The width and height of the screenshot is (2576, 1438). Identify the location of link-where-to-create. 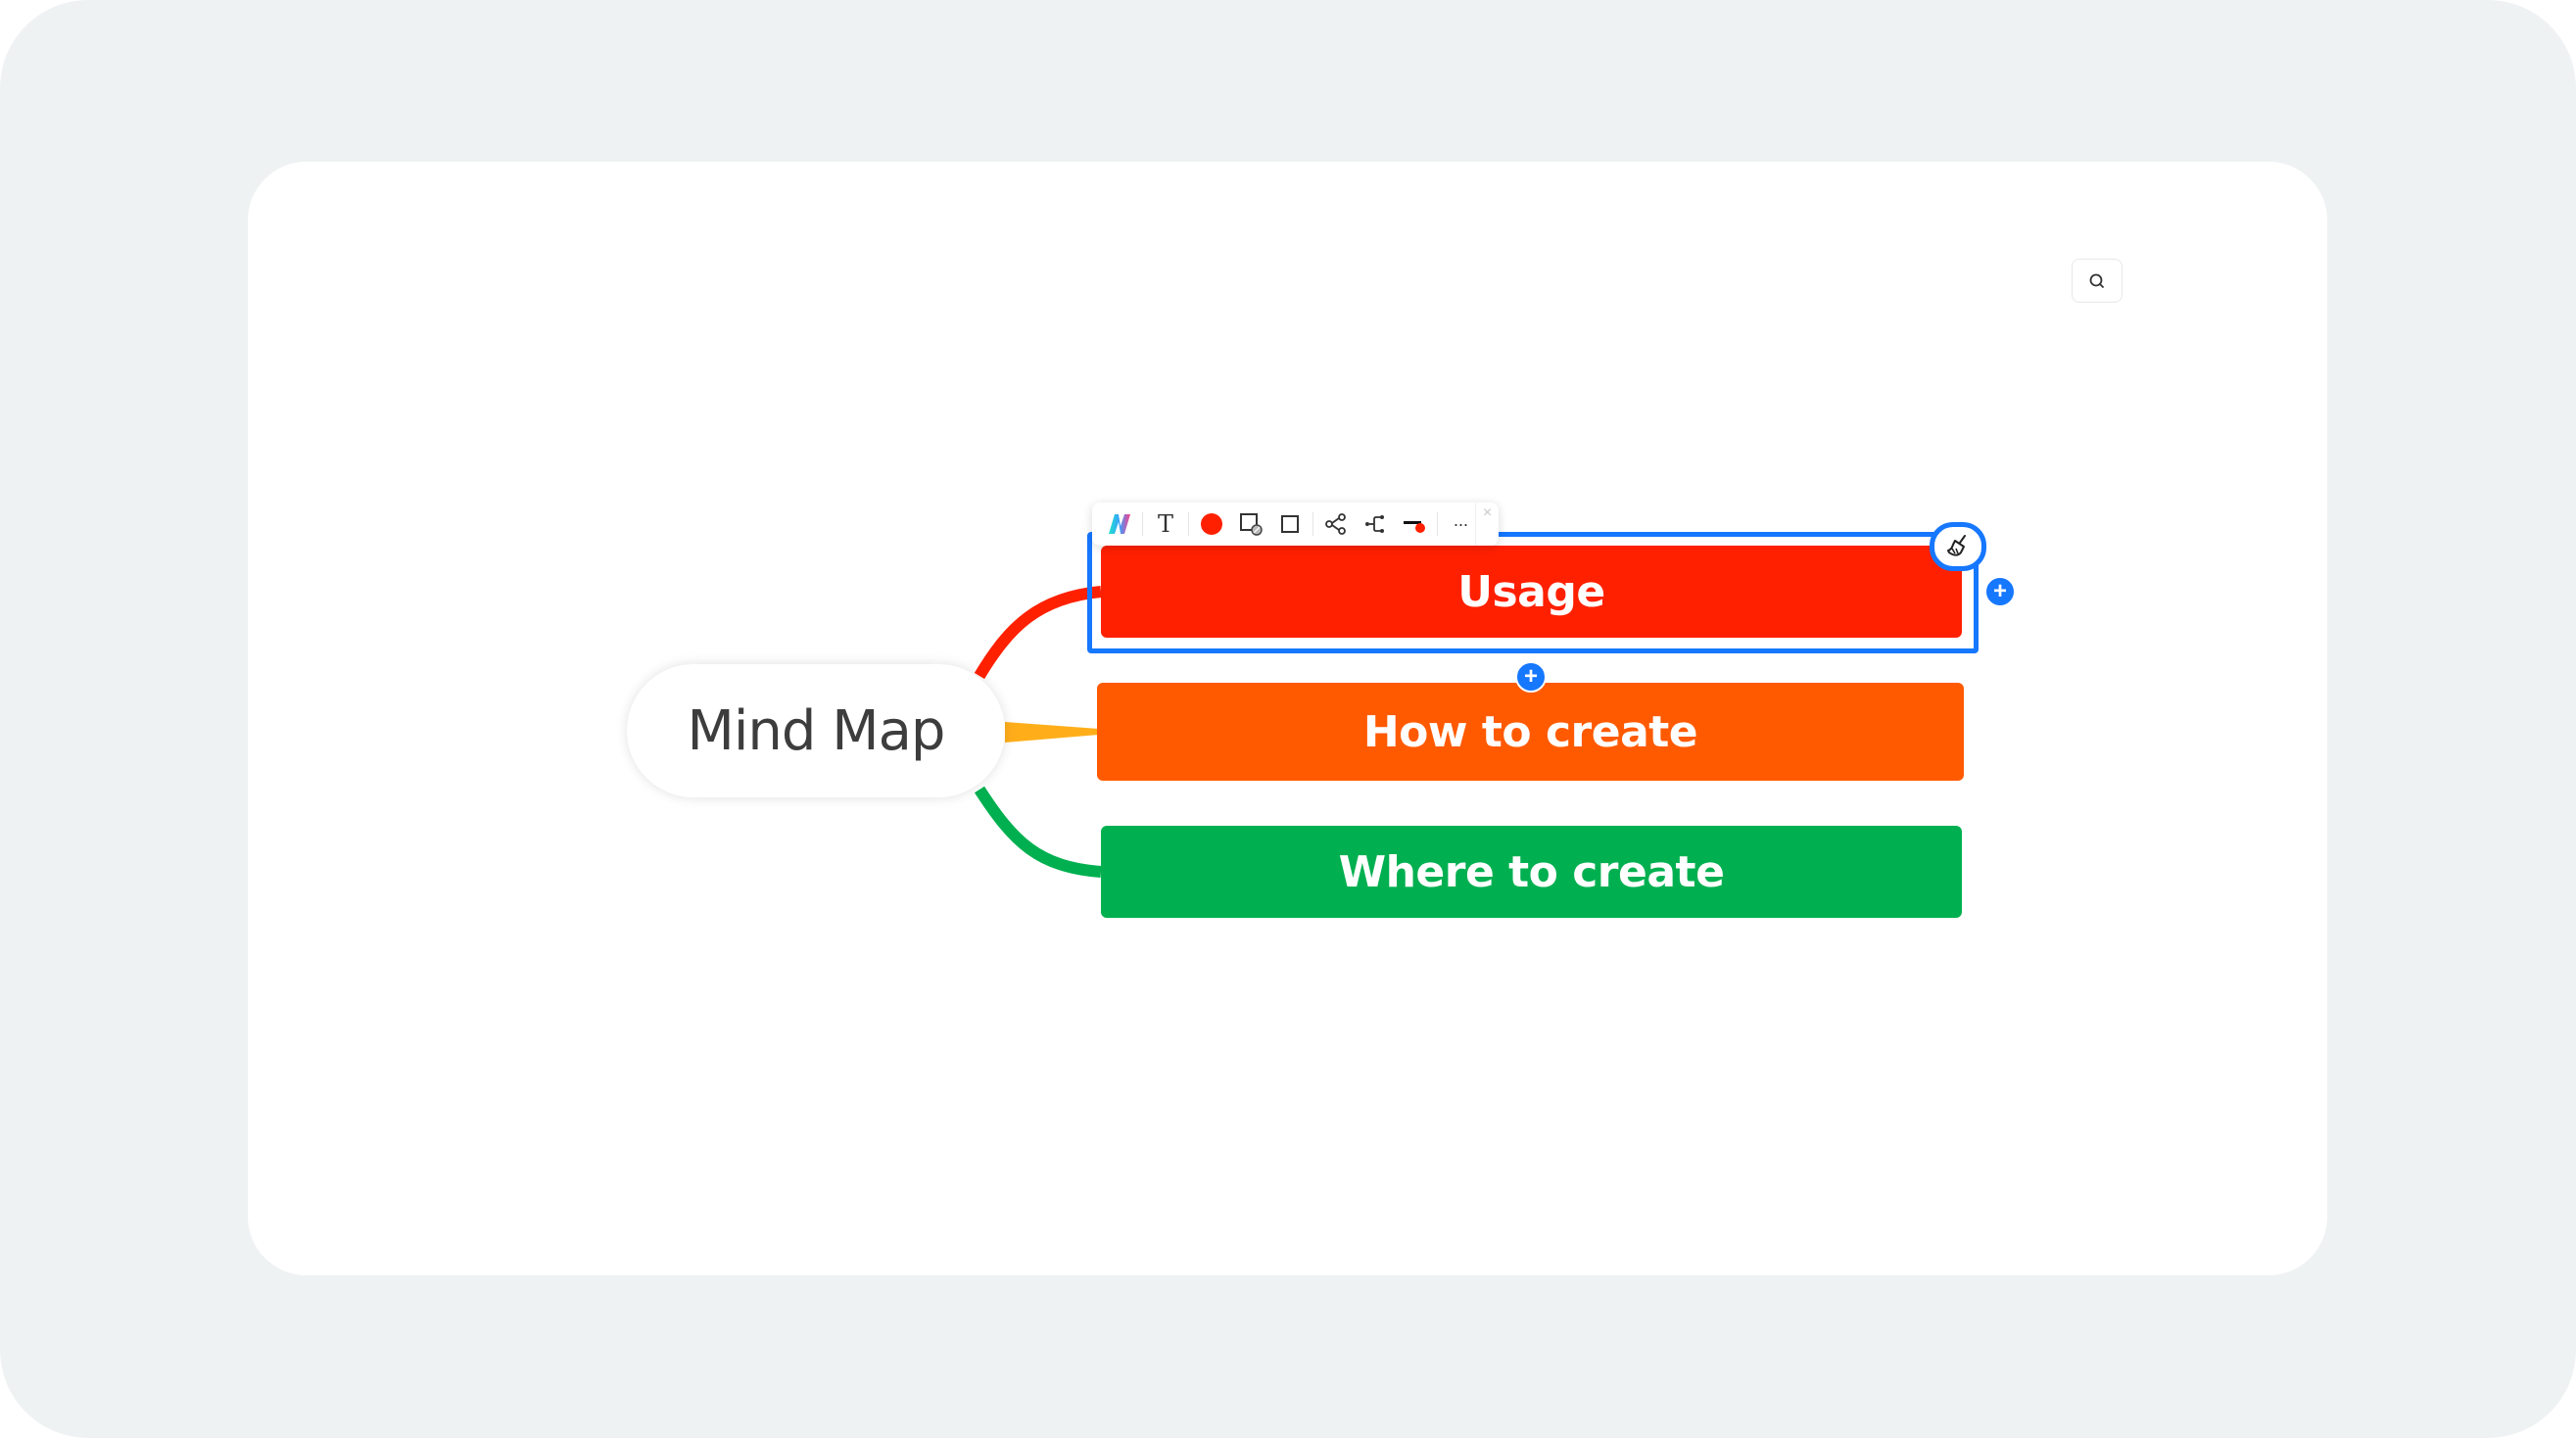
(1038, 832).